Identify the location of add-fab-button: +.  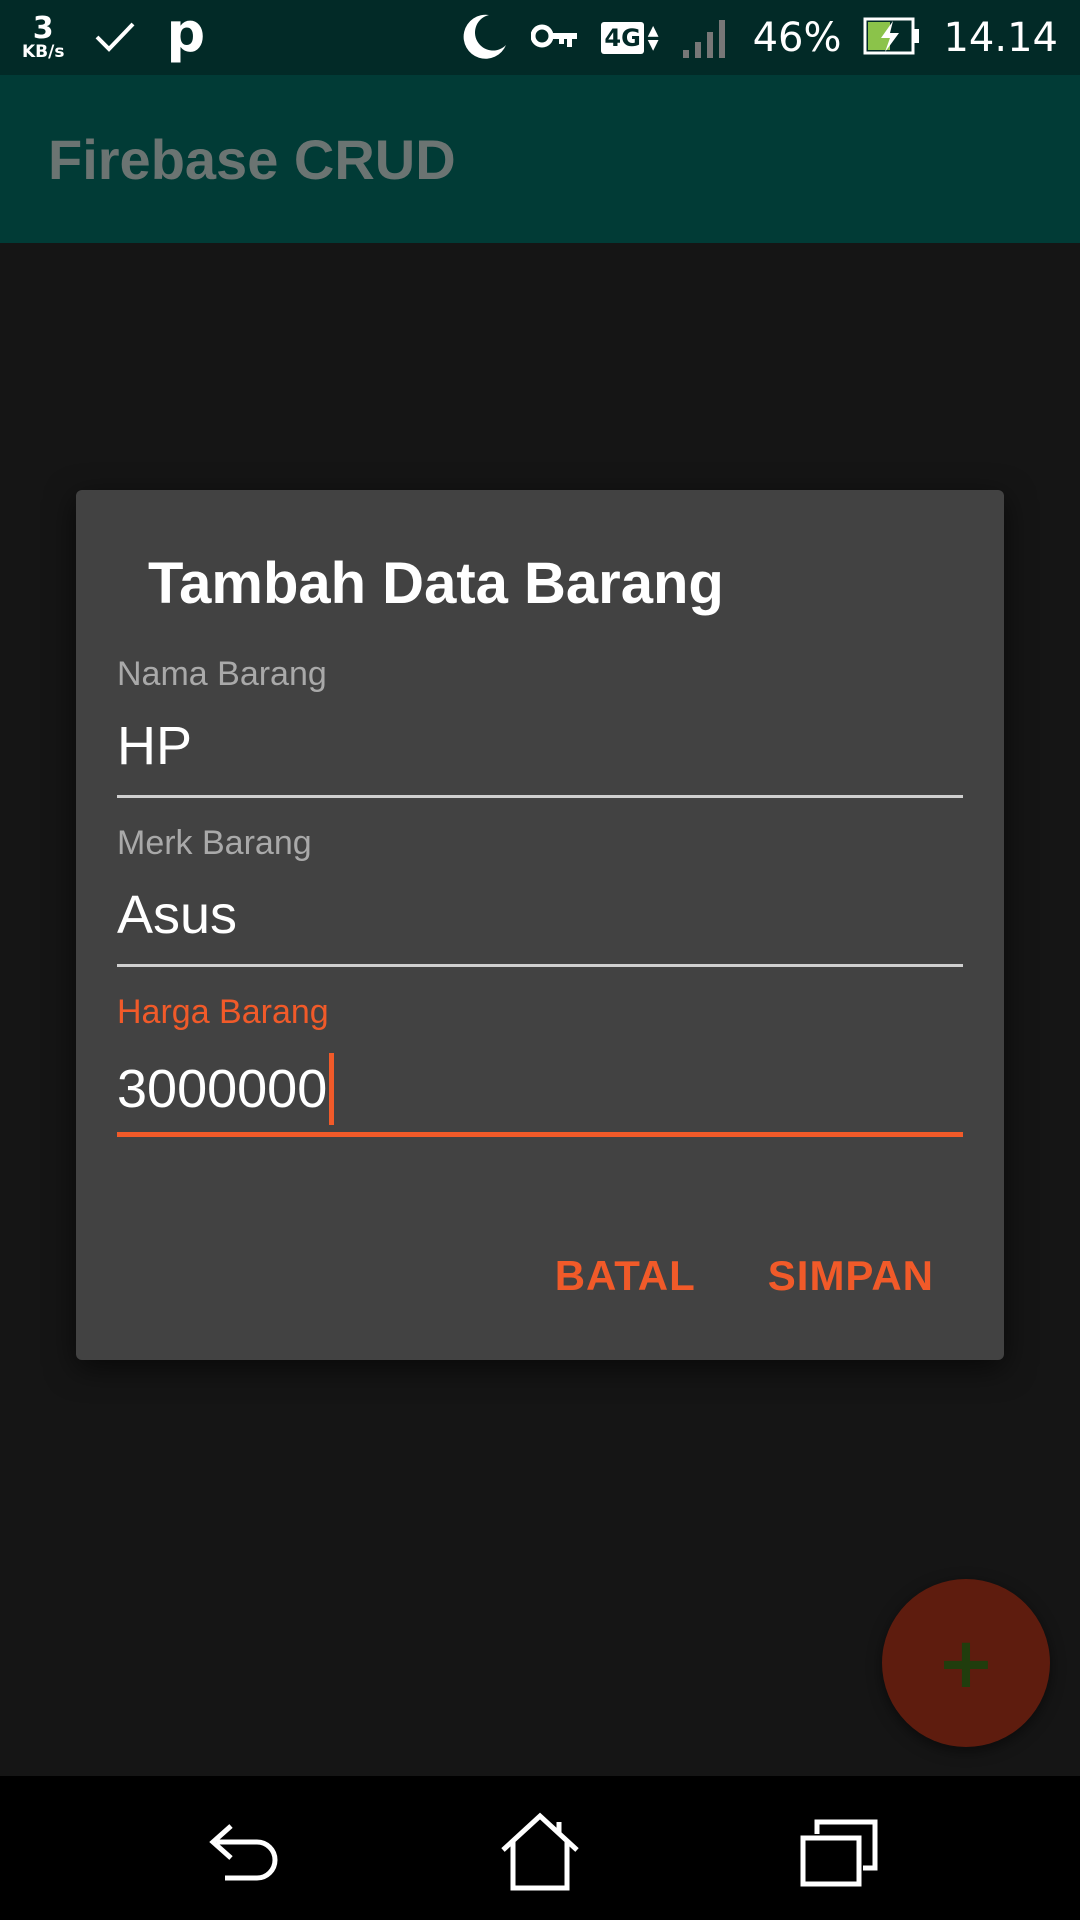
(966, 1663).